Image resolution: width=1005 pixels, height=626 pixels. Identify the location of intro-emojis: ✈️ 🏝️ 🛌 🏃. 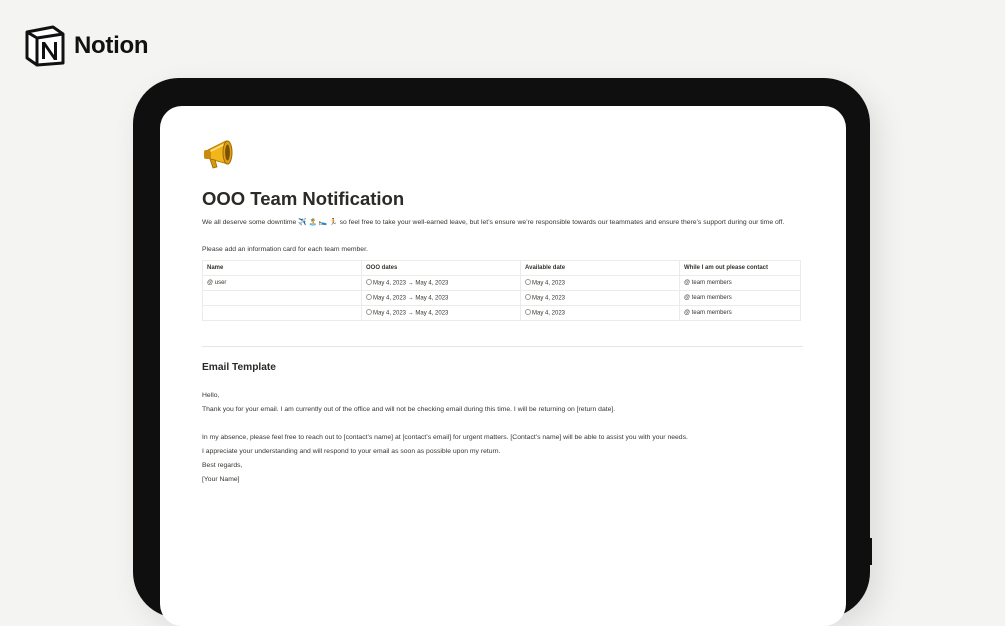
(318, 222).